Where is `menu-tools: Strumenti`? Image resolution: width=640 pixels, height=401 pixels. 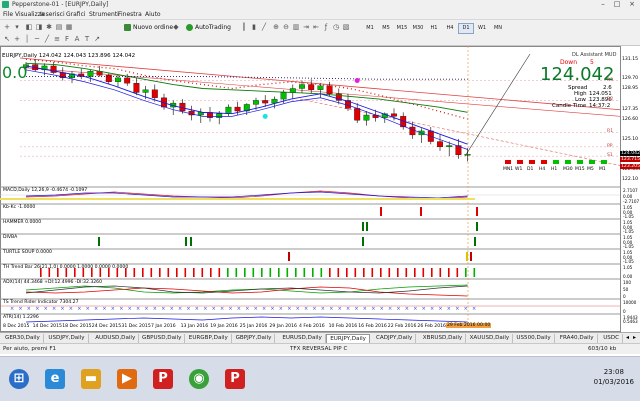 menu-tools: Strumenti is located at coordinates (104, 14).